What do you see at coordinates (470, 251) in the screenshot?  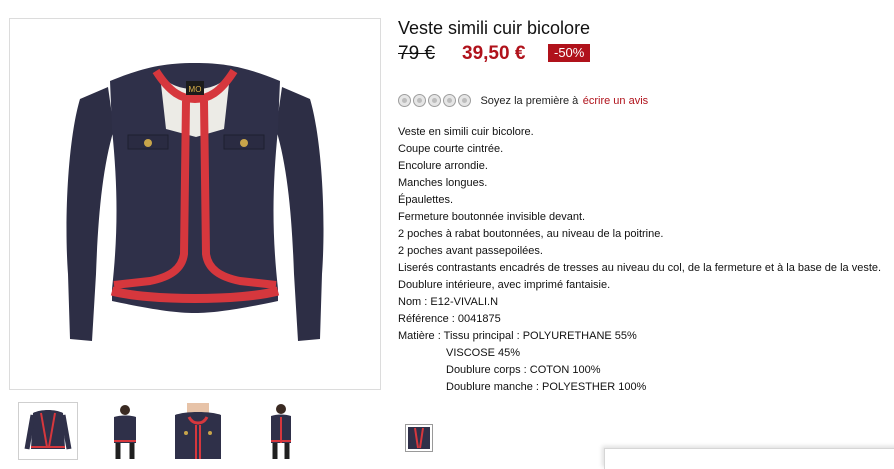 I see `description-line: 2 poches avant passepoilées.` at bounding box center [470, 251].